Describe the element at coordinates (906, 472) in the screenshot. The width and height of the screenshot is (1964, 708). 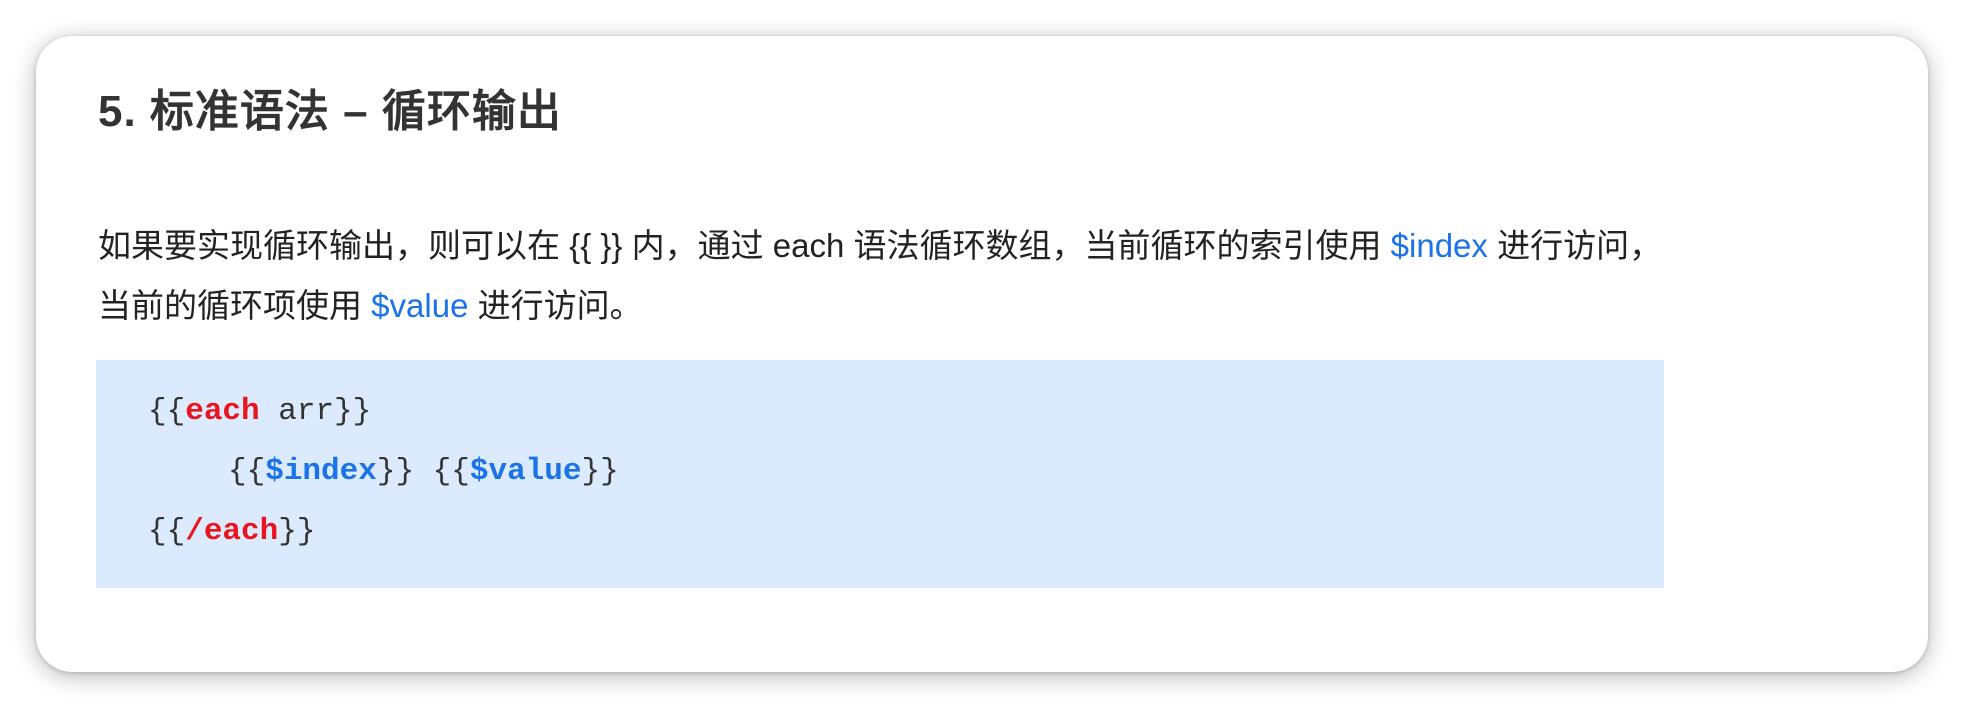
I see `code-line-body: {{$index}} {{$value}}` at that location.